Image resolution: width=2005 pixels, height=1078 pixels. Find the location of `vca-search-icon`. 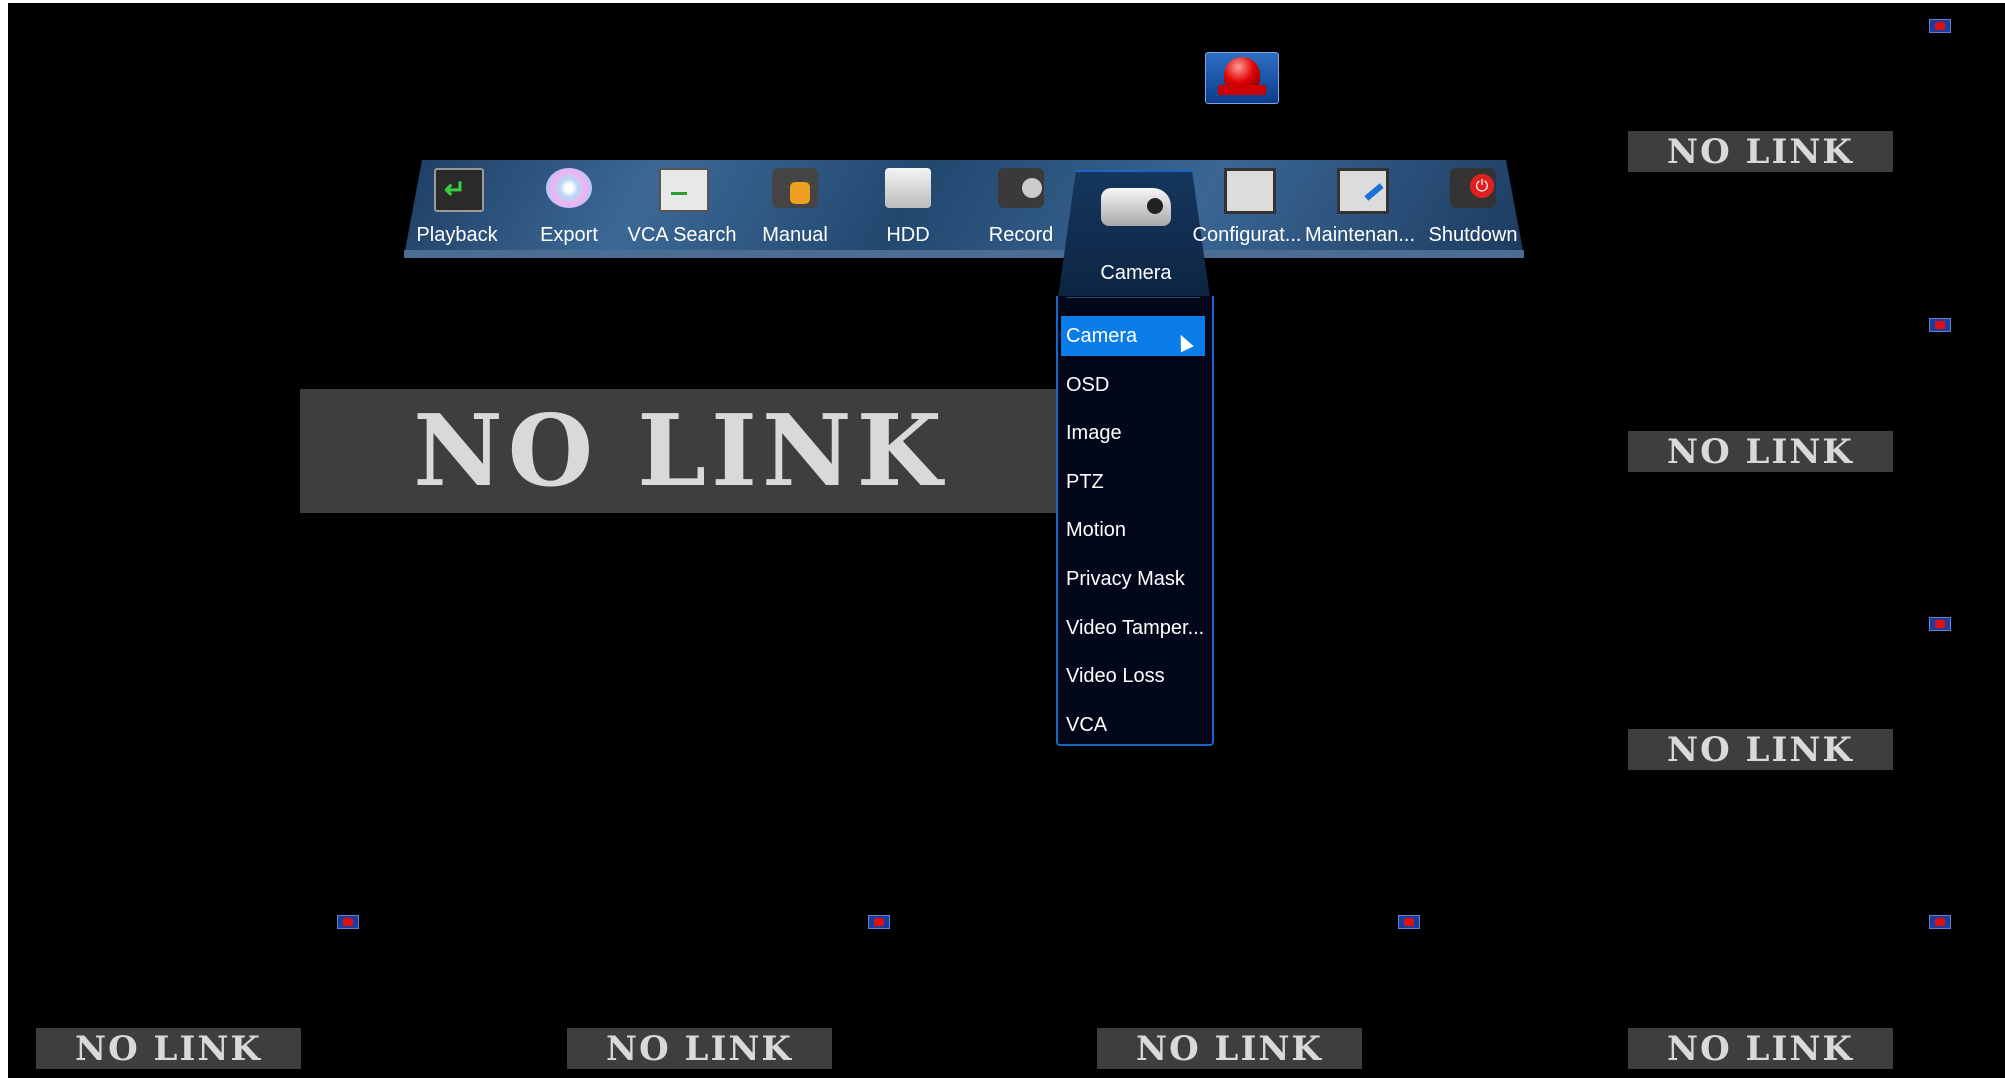

vca-search-icon is located at coordinates (684, 190).